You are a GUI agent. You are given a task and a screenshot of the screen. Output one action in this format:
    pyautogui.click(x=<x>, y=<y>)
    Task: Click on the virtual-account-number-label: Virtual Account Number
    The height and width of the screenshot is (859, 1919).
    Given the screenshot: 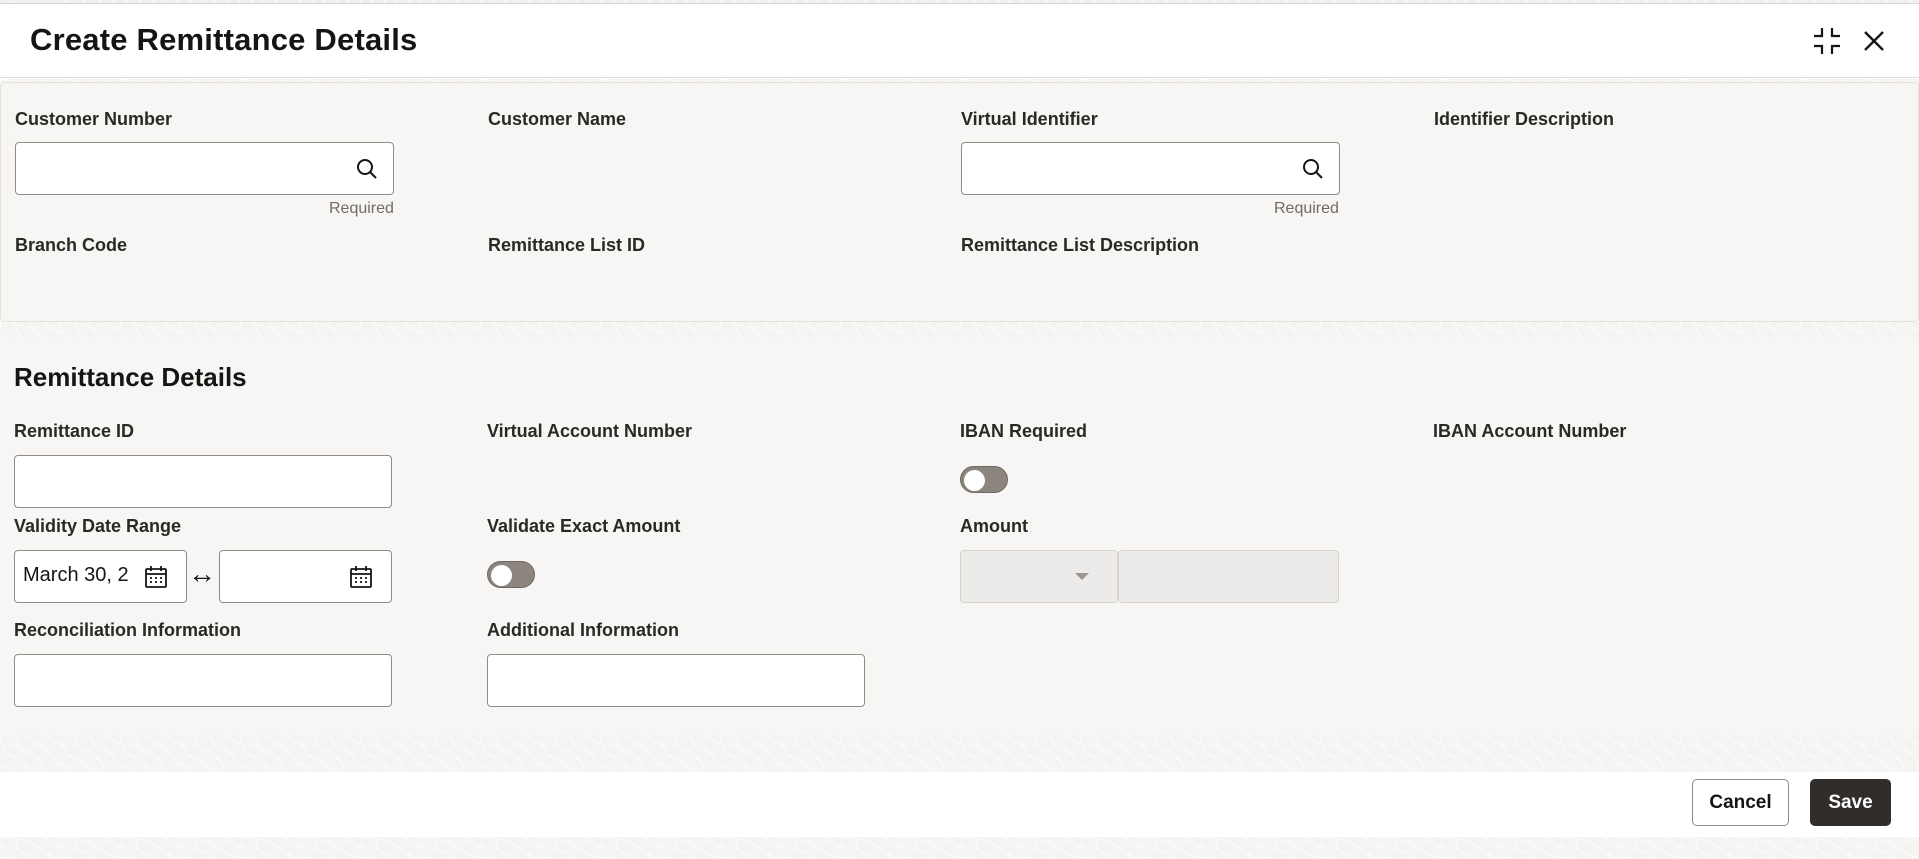 What is the action you would take?
    pyautogui.click(x=590, y=431)
    